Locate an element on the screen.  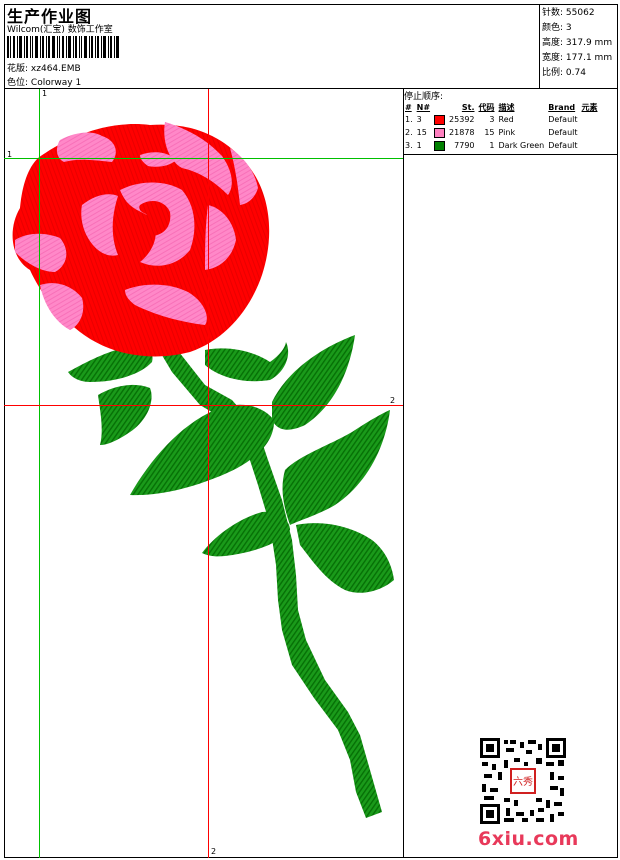
guide-label-h1: 1 is located at coordinates (10, 154).